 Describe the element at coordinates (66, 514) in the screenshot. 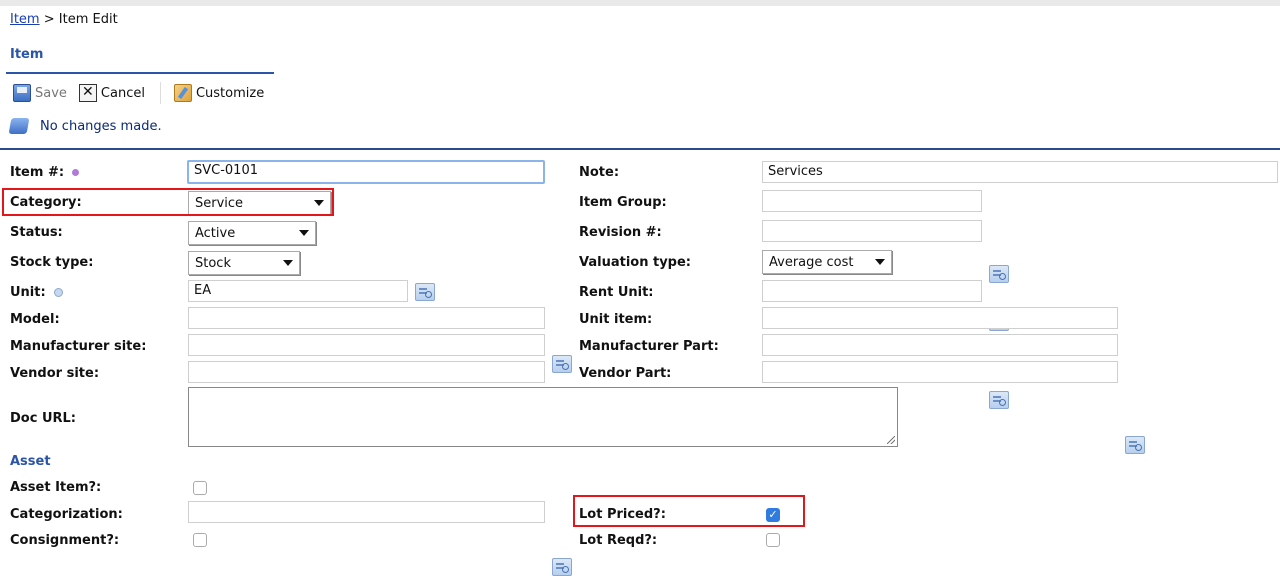

I see `categorization-label: Categorization:` at that location.